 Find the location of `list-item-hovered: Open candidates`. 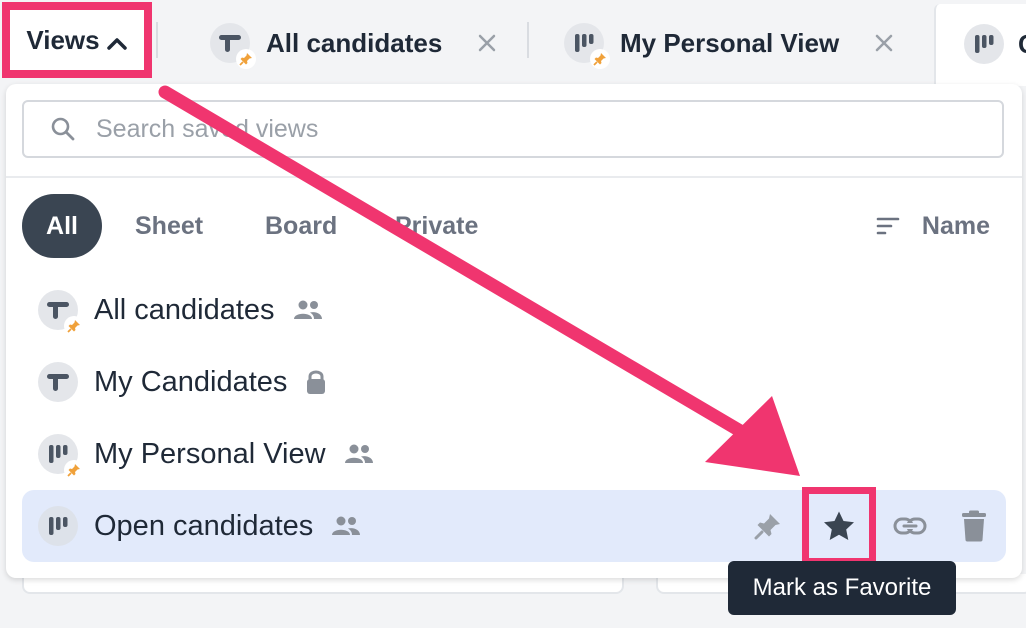

list-item-hovered: Open candidates is located at coordinates (514, 526).